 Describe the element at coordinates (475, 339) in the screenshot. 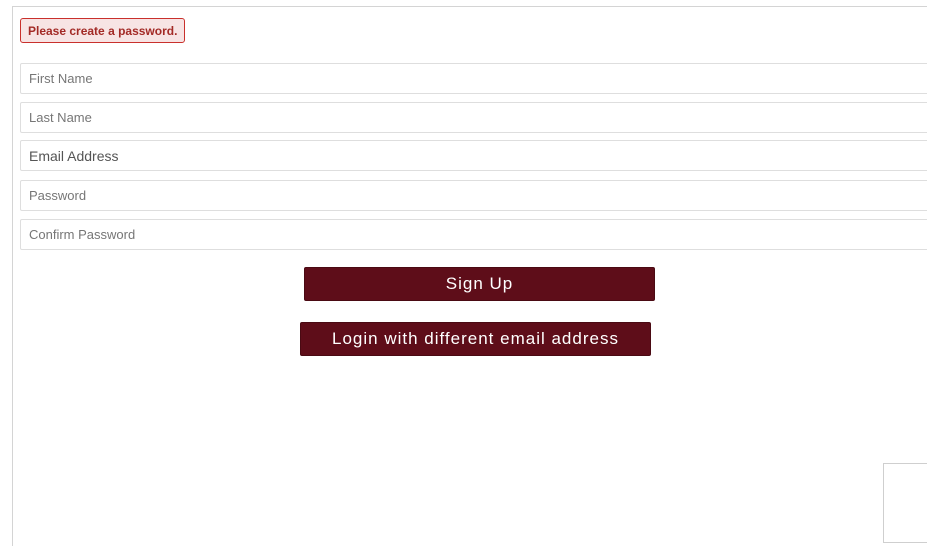

I see `login-different-email-button: Login with different email address` at that location.